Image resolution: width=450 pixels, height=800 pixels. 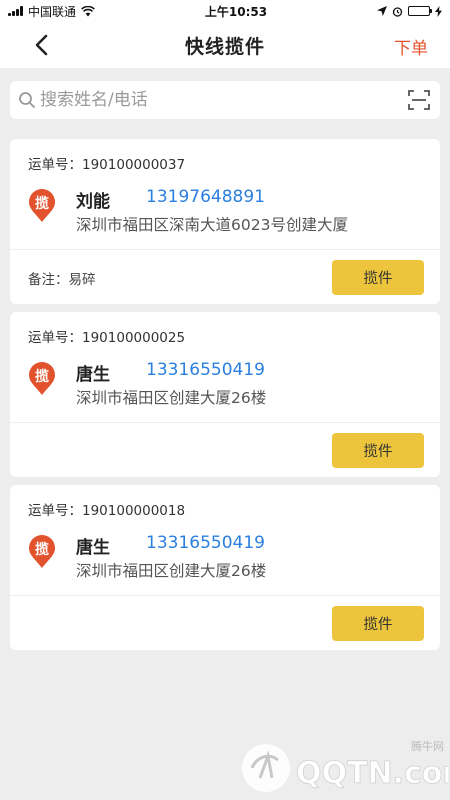 What do you see at coordinates (236, 11) in the screenshot?
I see `status-time: 上午10:53` at bounding box center [236, 11].